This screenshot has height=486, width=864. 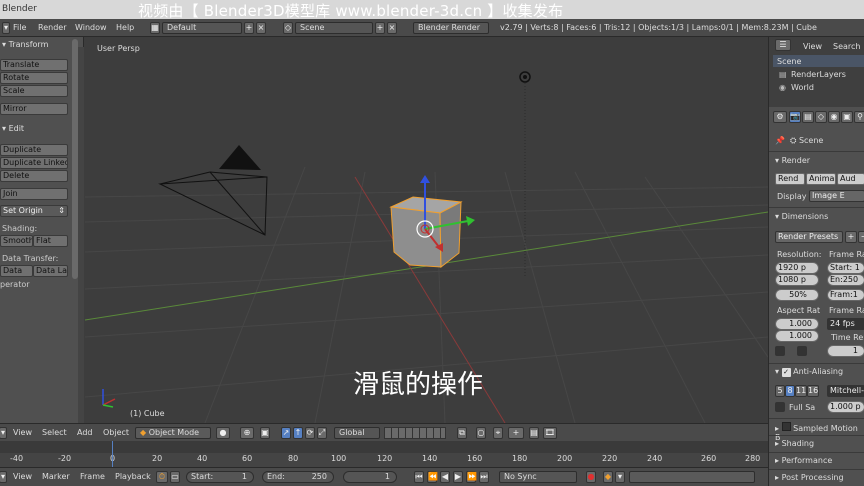 What do you see at coordinates (92, 476) in the screenshot?
I see `menu-frame: Frame` at bounding box center [92, 476].